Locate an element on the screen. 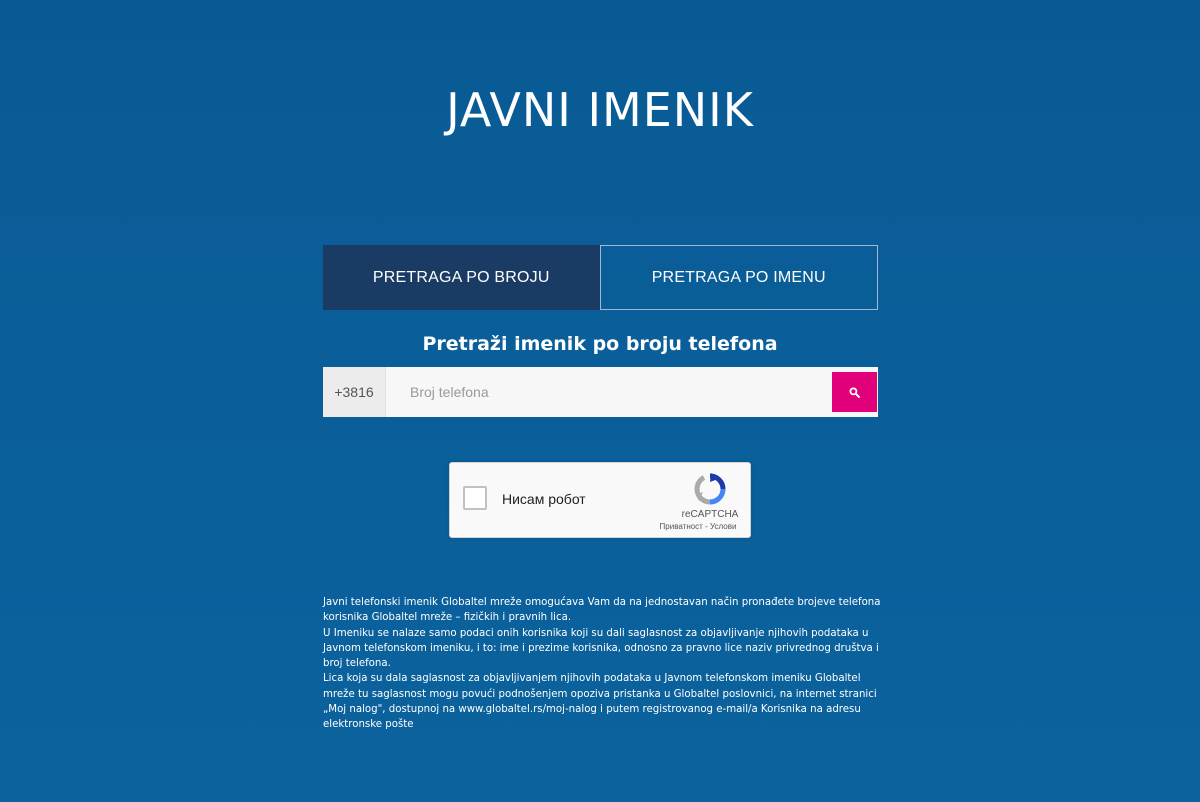  tab-search-by-number: PRETRAGA PO BROJU is located at coordinates (461, 277).